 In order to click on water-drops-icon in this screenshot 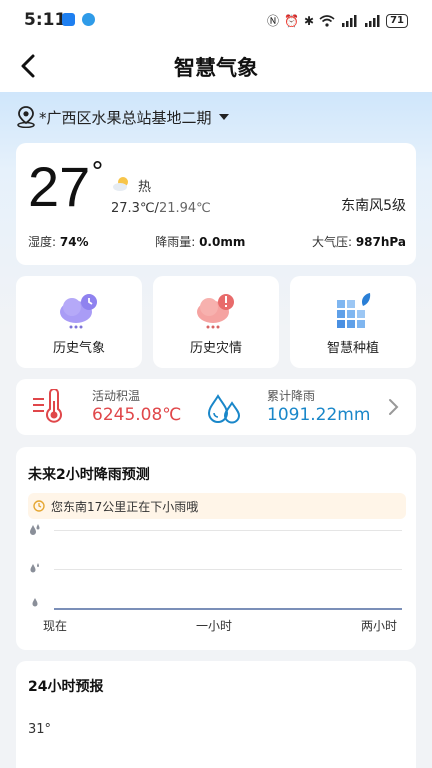, I will do `click(224, 409)`.